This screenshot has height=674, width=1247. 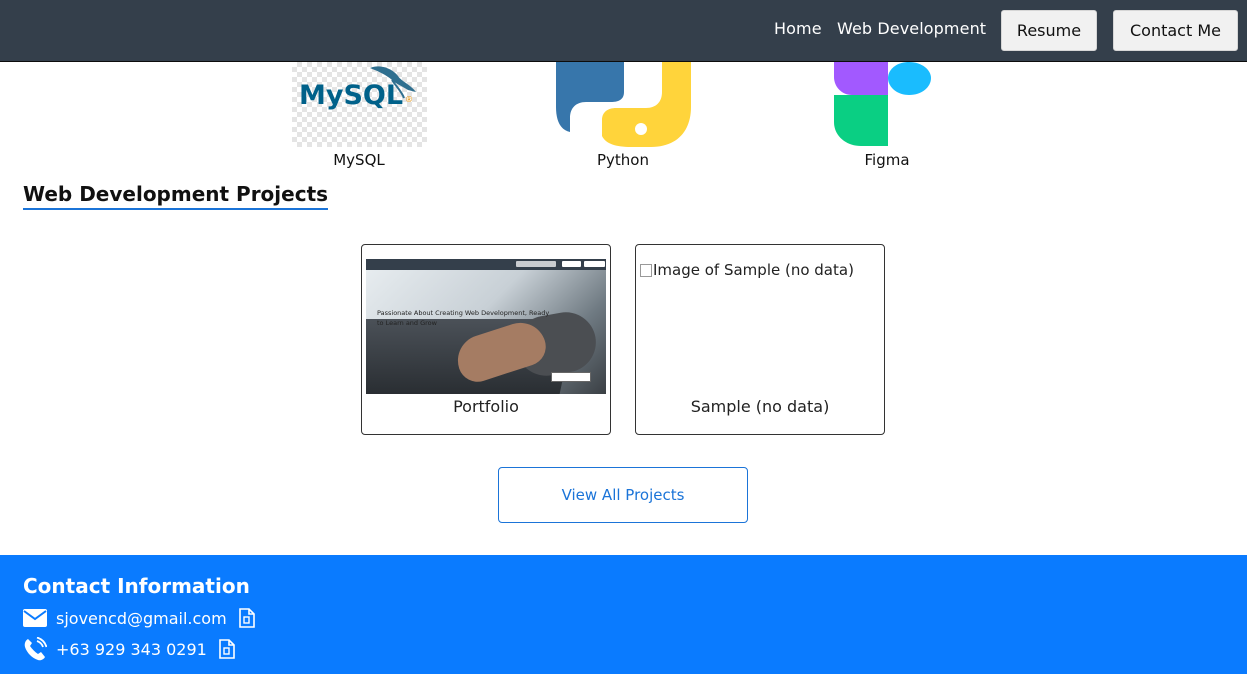 I want to click on figma-logo, so click(x=884, y=105).